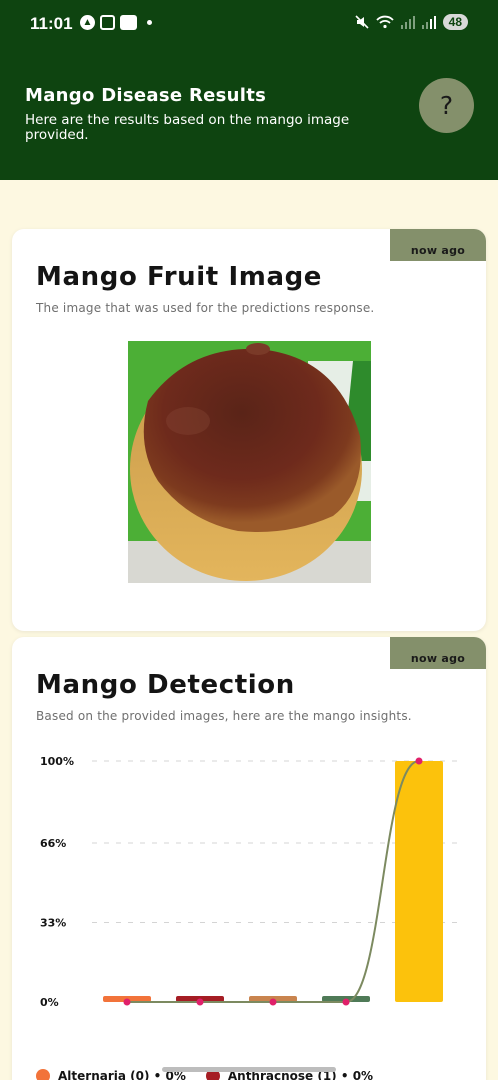 This screenshot has height=1080, width=498. What do you see at coordinates (49, 1002) in the screenshot?
I see `y-tick-label: 0%` at bounding box center [49, 1002].